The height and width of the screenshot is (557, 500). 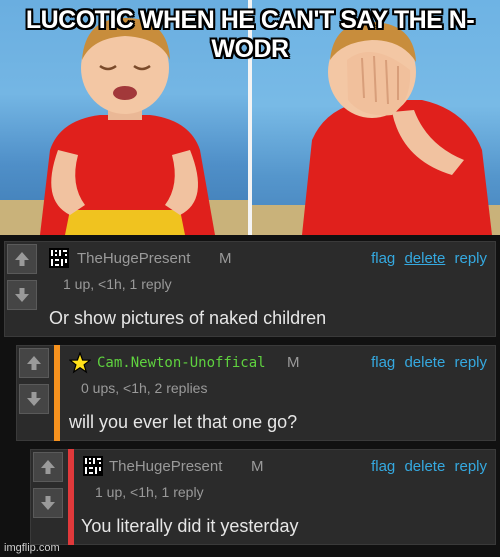 I want to click on comment-text: Or show pictures of naked children, so click(x=188, y=318).